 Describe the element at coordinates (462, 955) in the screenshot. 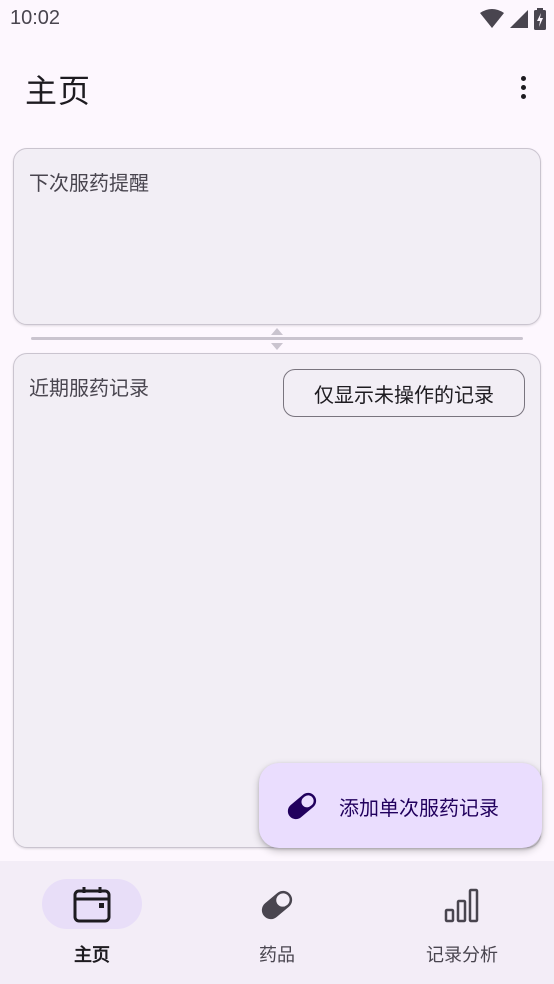

I see `nav-label-analysis: 记录分析` at that location.